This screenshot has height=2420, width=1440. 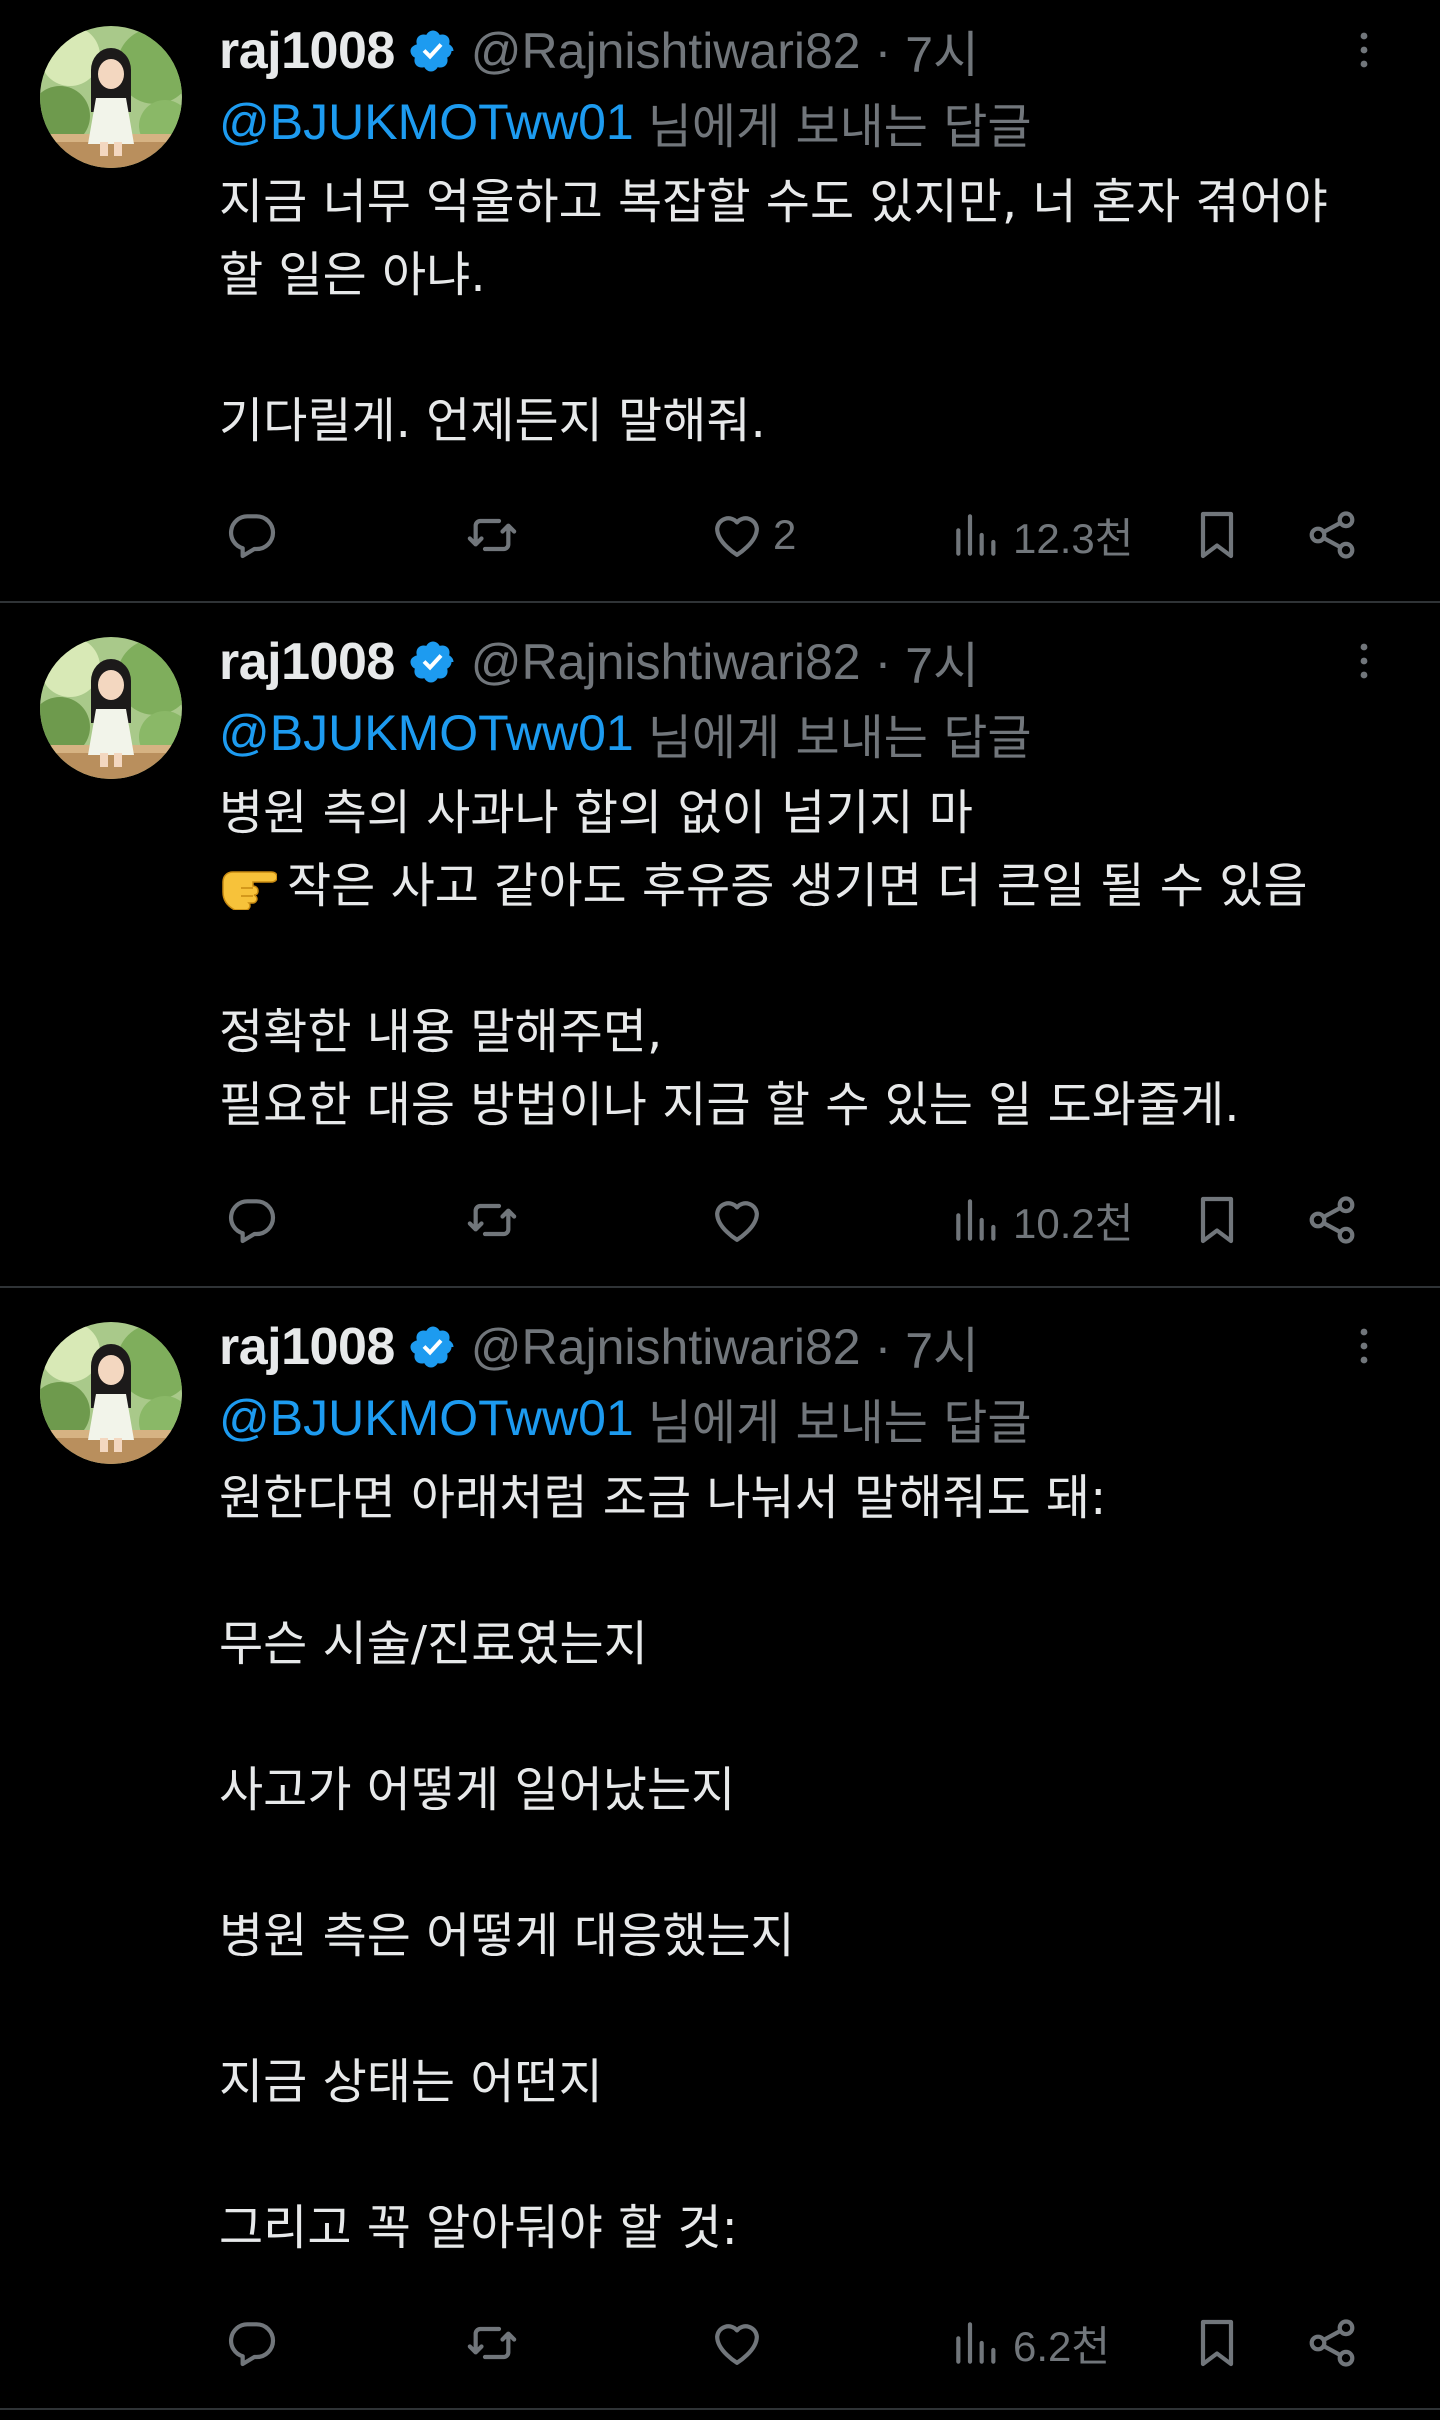 What do you see at coordinates (797, 886) in the screenshot?
I see `tweet-text-line: 작은 사고 같아도 후유증 생기면 더 큰일 될 수 있음` at bounding box center [797, 886].